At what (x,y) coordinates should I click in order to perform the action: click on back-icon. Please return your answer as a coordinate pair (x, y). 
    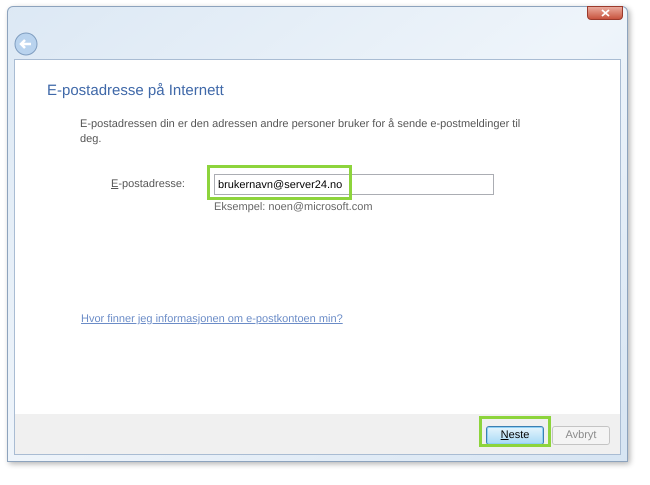
    Looking at the image, I should click on (26, 44).